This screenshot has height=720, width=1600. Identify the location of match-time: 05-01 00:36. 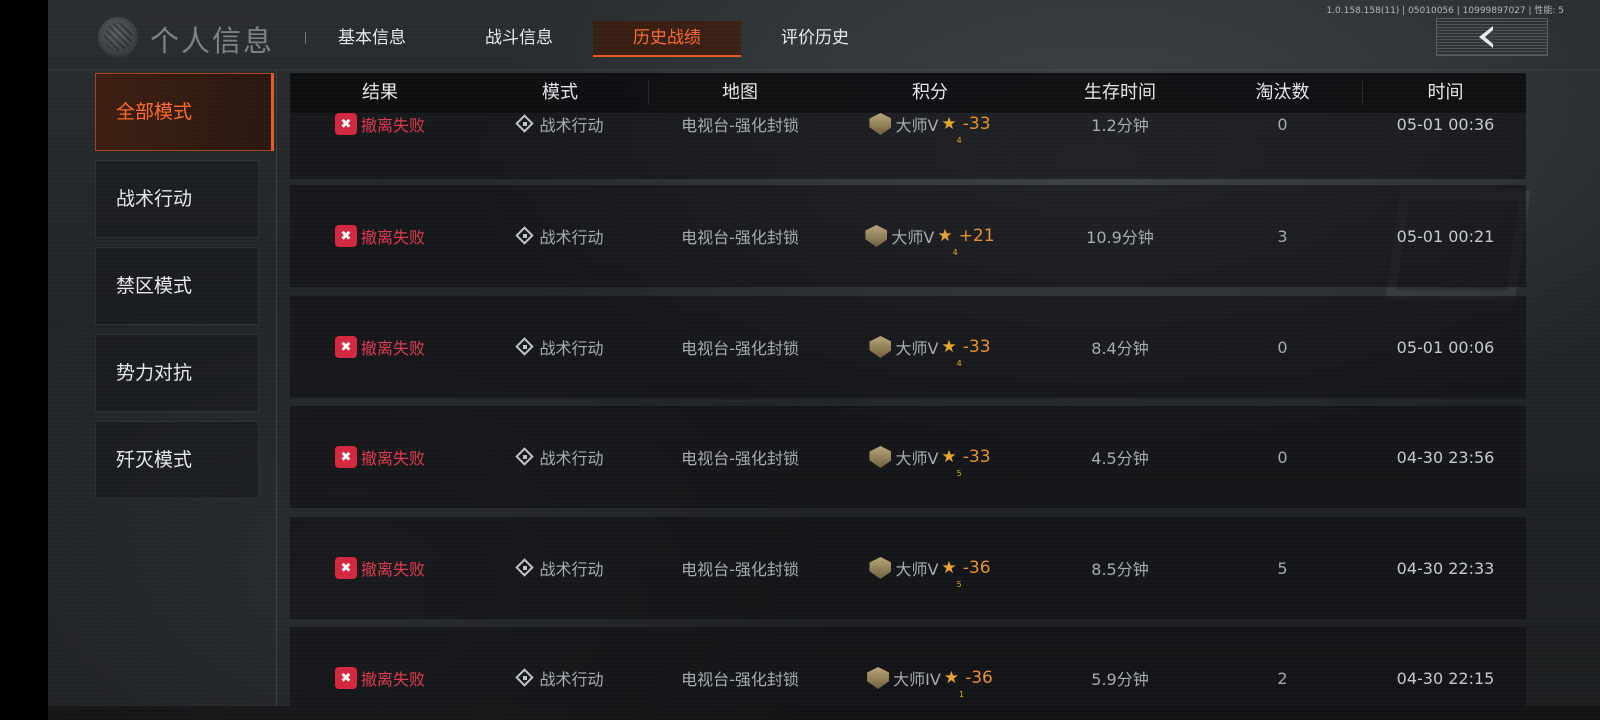
(1445, 124).